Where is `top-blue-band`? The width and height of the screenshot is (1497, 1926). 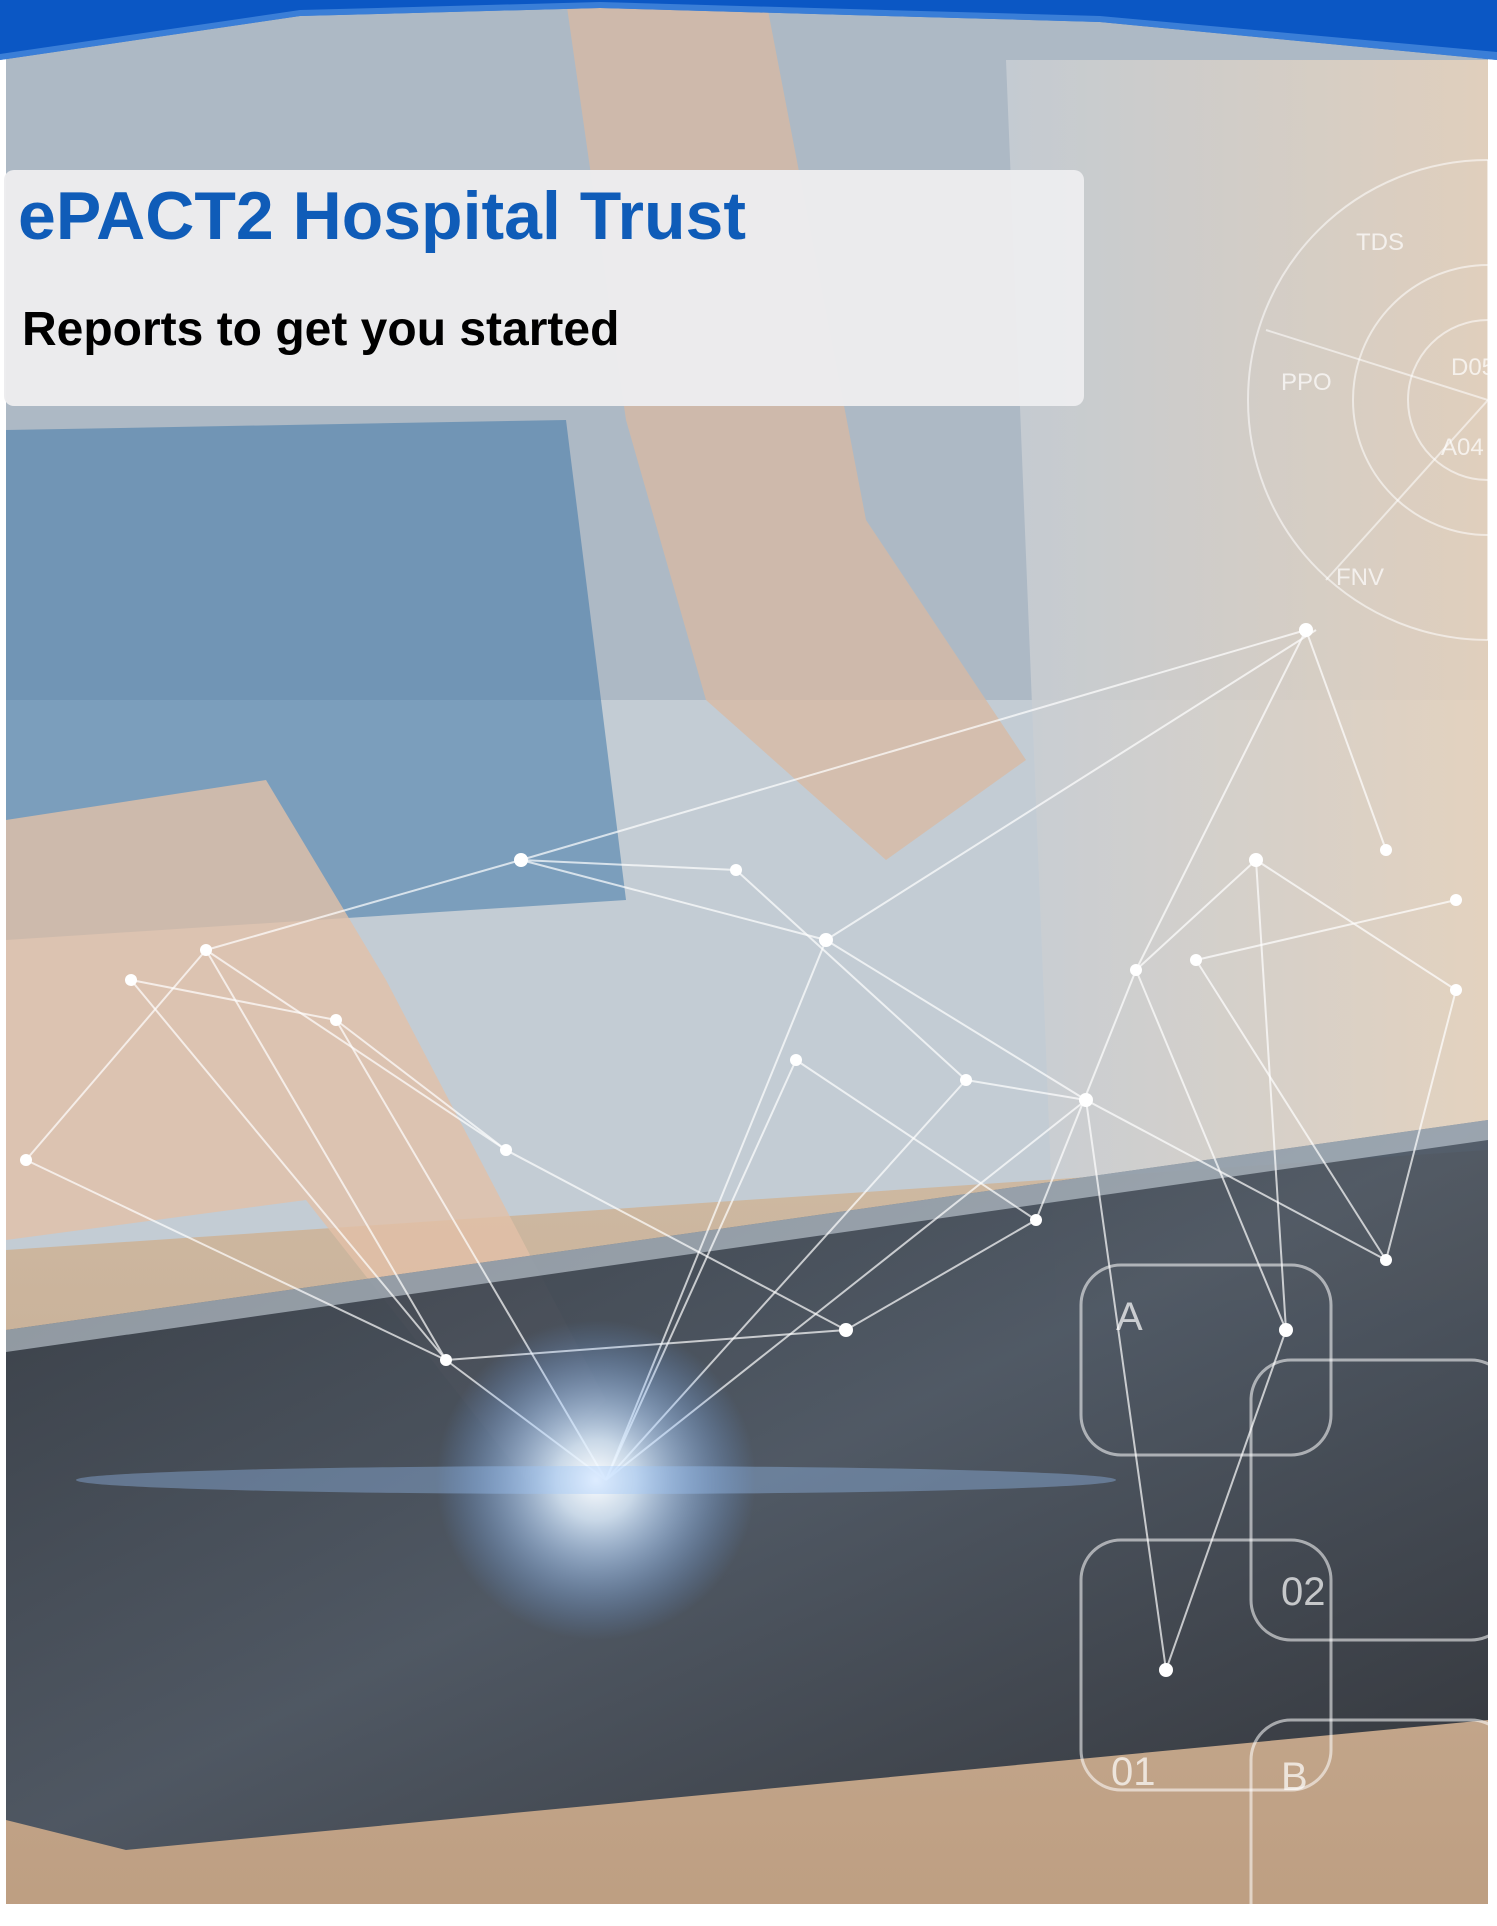
top-blue-band is located at coordinates (748, 30).